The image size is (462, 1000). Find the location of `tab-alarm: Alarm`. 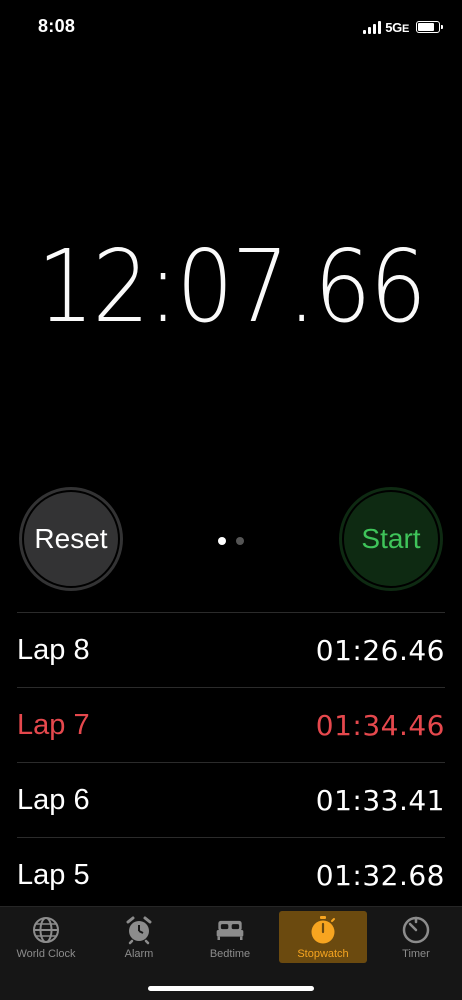

tab-alarm: Alarm is located at coordinates (139, 937).